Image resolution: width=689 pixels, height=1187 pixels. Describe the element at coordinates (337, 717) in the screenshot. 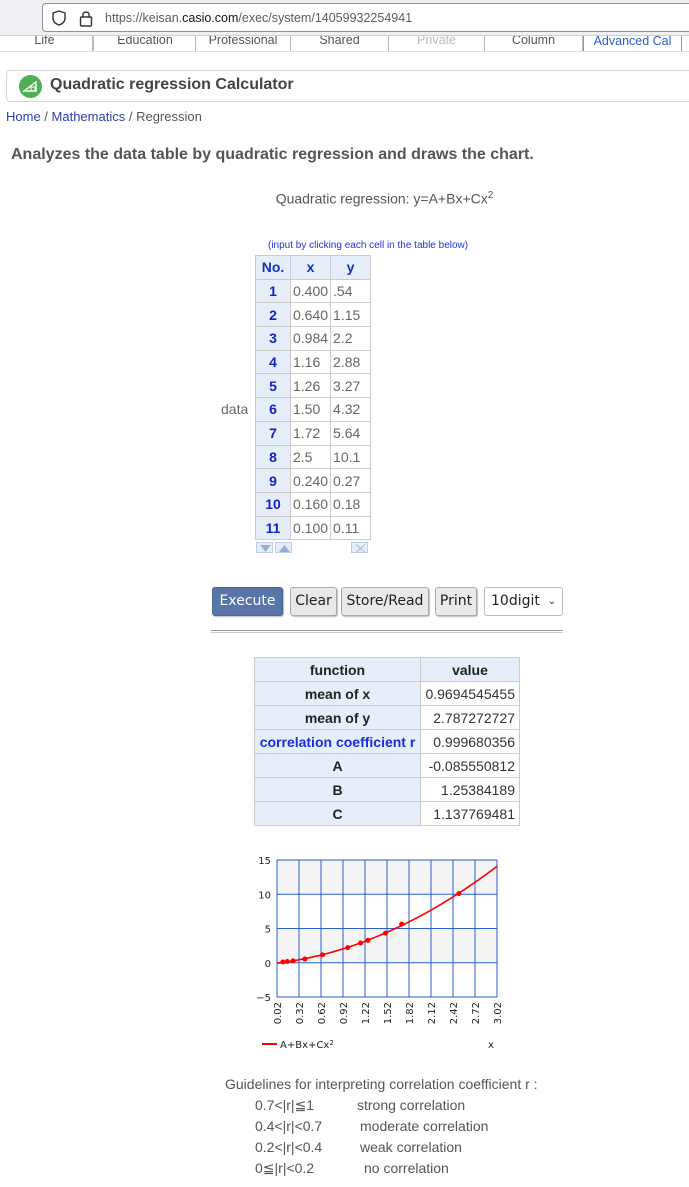

I see `result-function: mean of y` at that location.